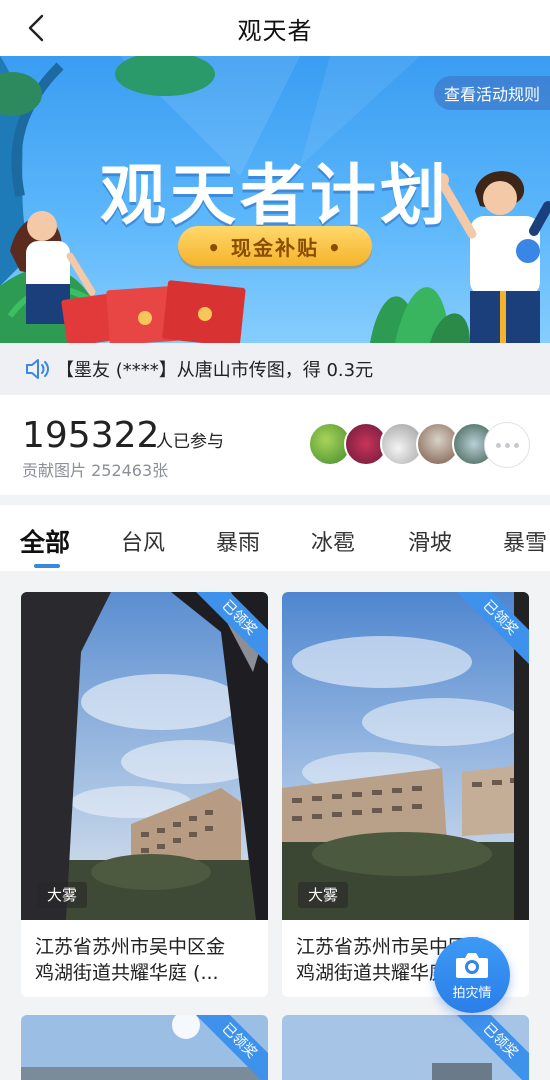 This screenshot has height=1080, width=550. Describe the element at coordinates (333, 541) in the screenshot. I see `tab-hail: 冰雹` at that location.